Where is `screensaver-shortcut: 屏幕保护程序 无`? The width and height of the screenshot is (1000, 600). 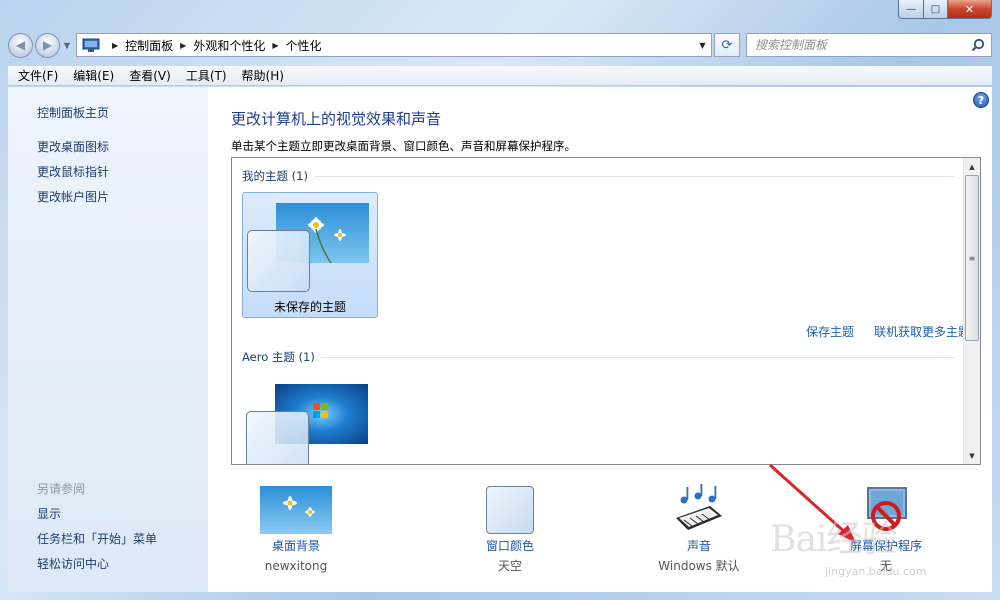
screensaver-shortcut: 屏幕保护程序 无 is located at coordinates (886, 529).